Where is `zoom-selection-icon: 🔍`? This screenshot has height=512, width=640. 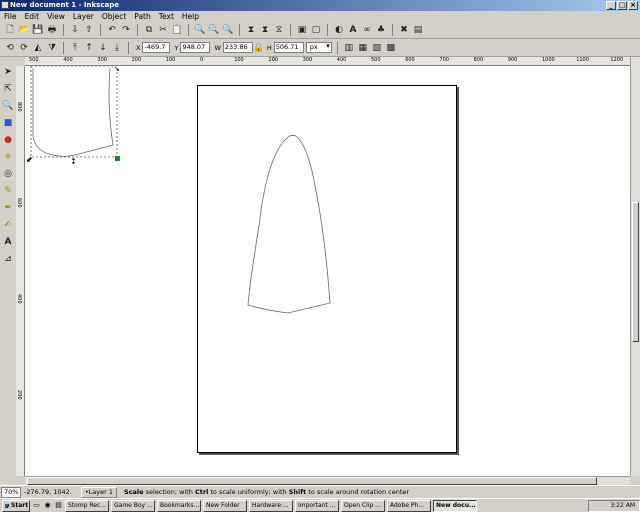
zoom-selection-icon: 🔍 is located at coordinates (200, 30).